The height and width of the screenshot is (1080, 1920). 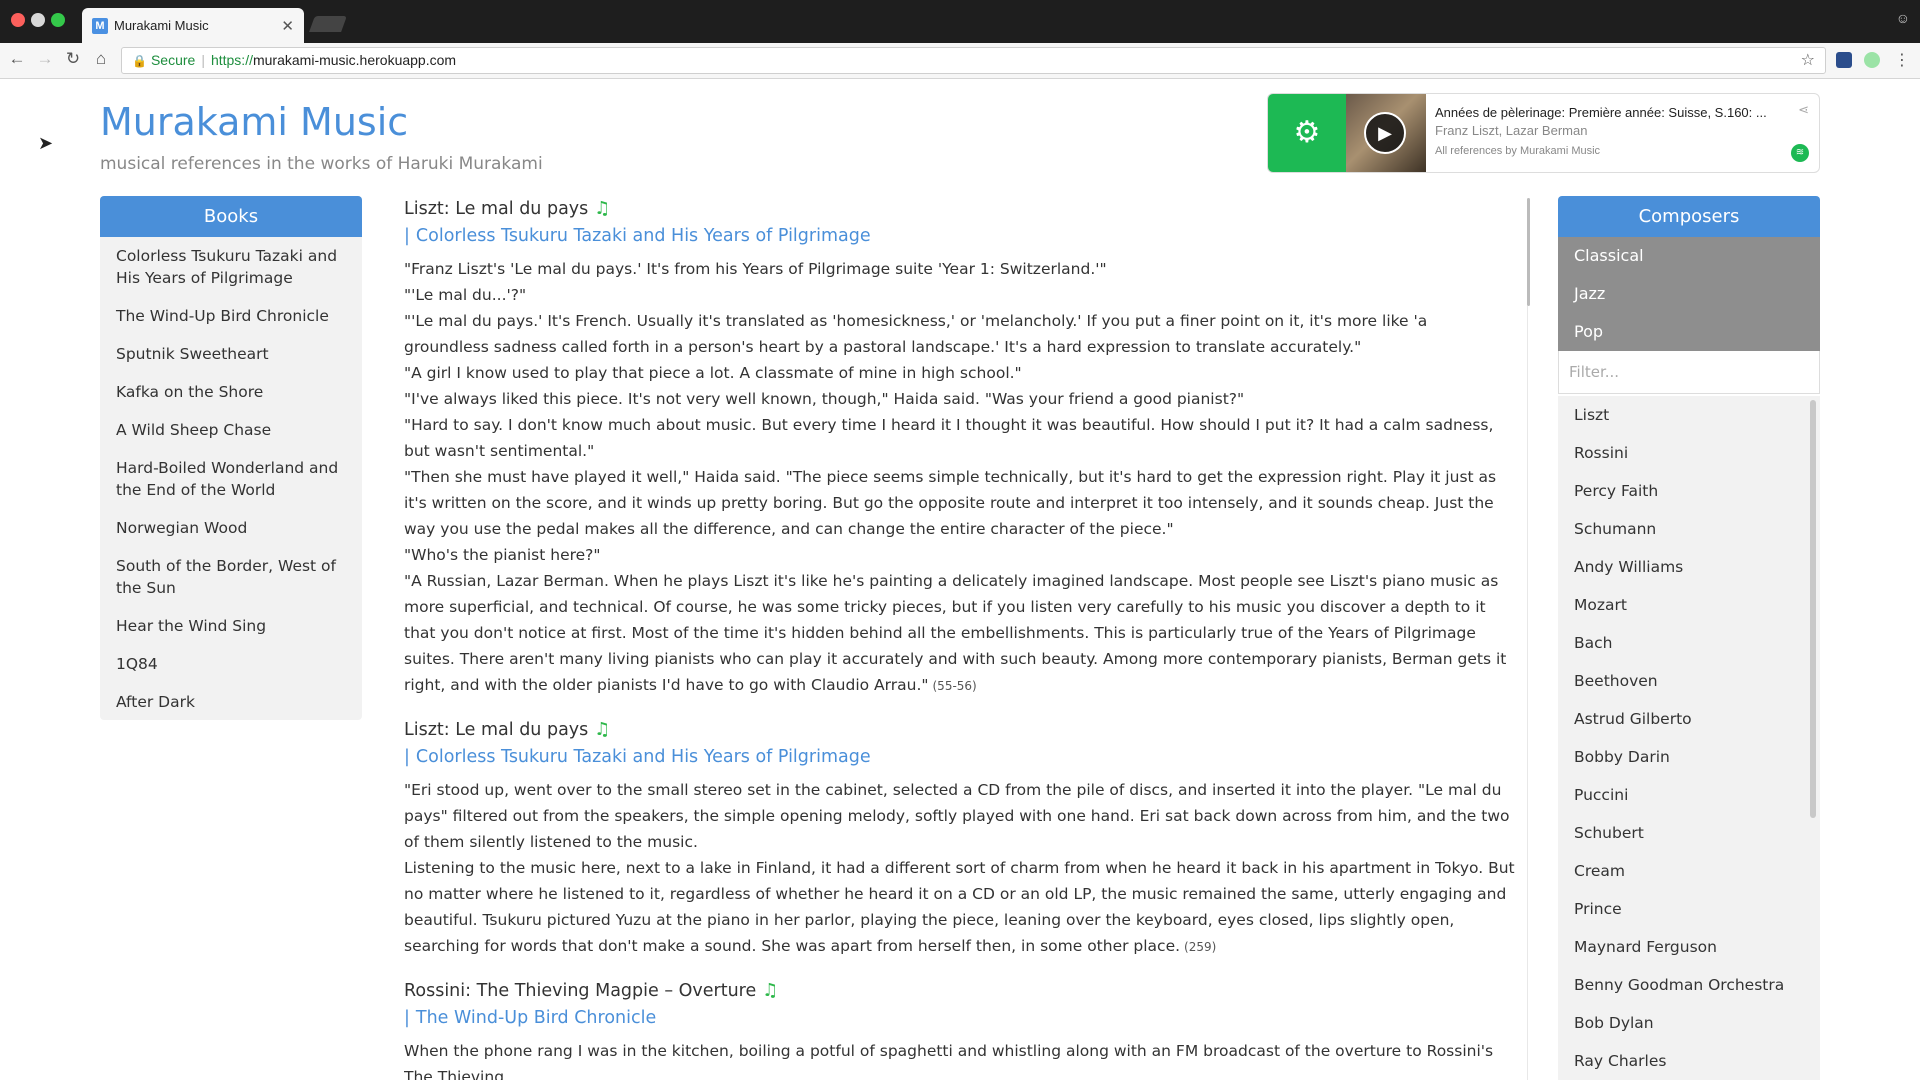 I want to click on album-art: ▶, so click(x=1386, y=133).